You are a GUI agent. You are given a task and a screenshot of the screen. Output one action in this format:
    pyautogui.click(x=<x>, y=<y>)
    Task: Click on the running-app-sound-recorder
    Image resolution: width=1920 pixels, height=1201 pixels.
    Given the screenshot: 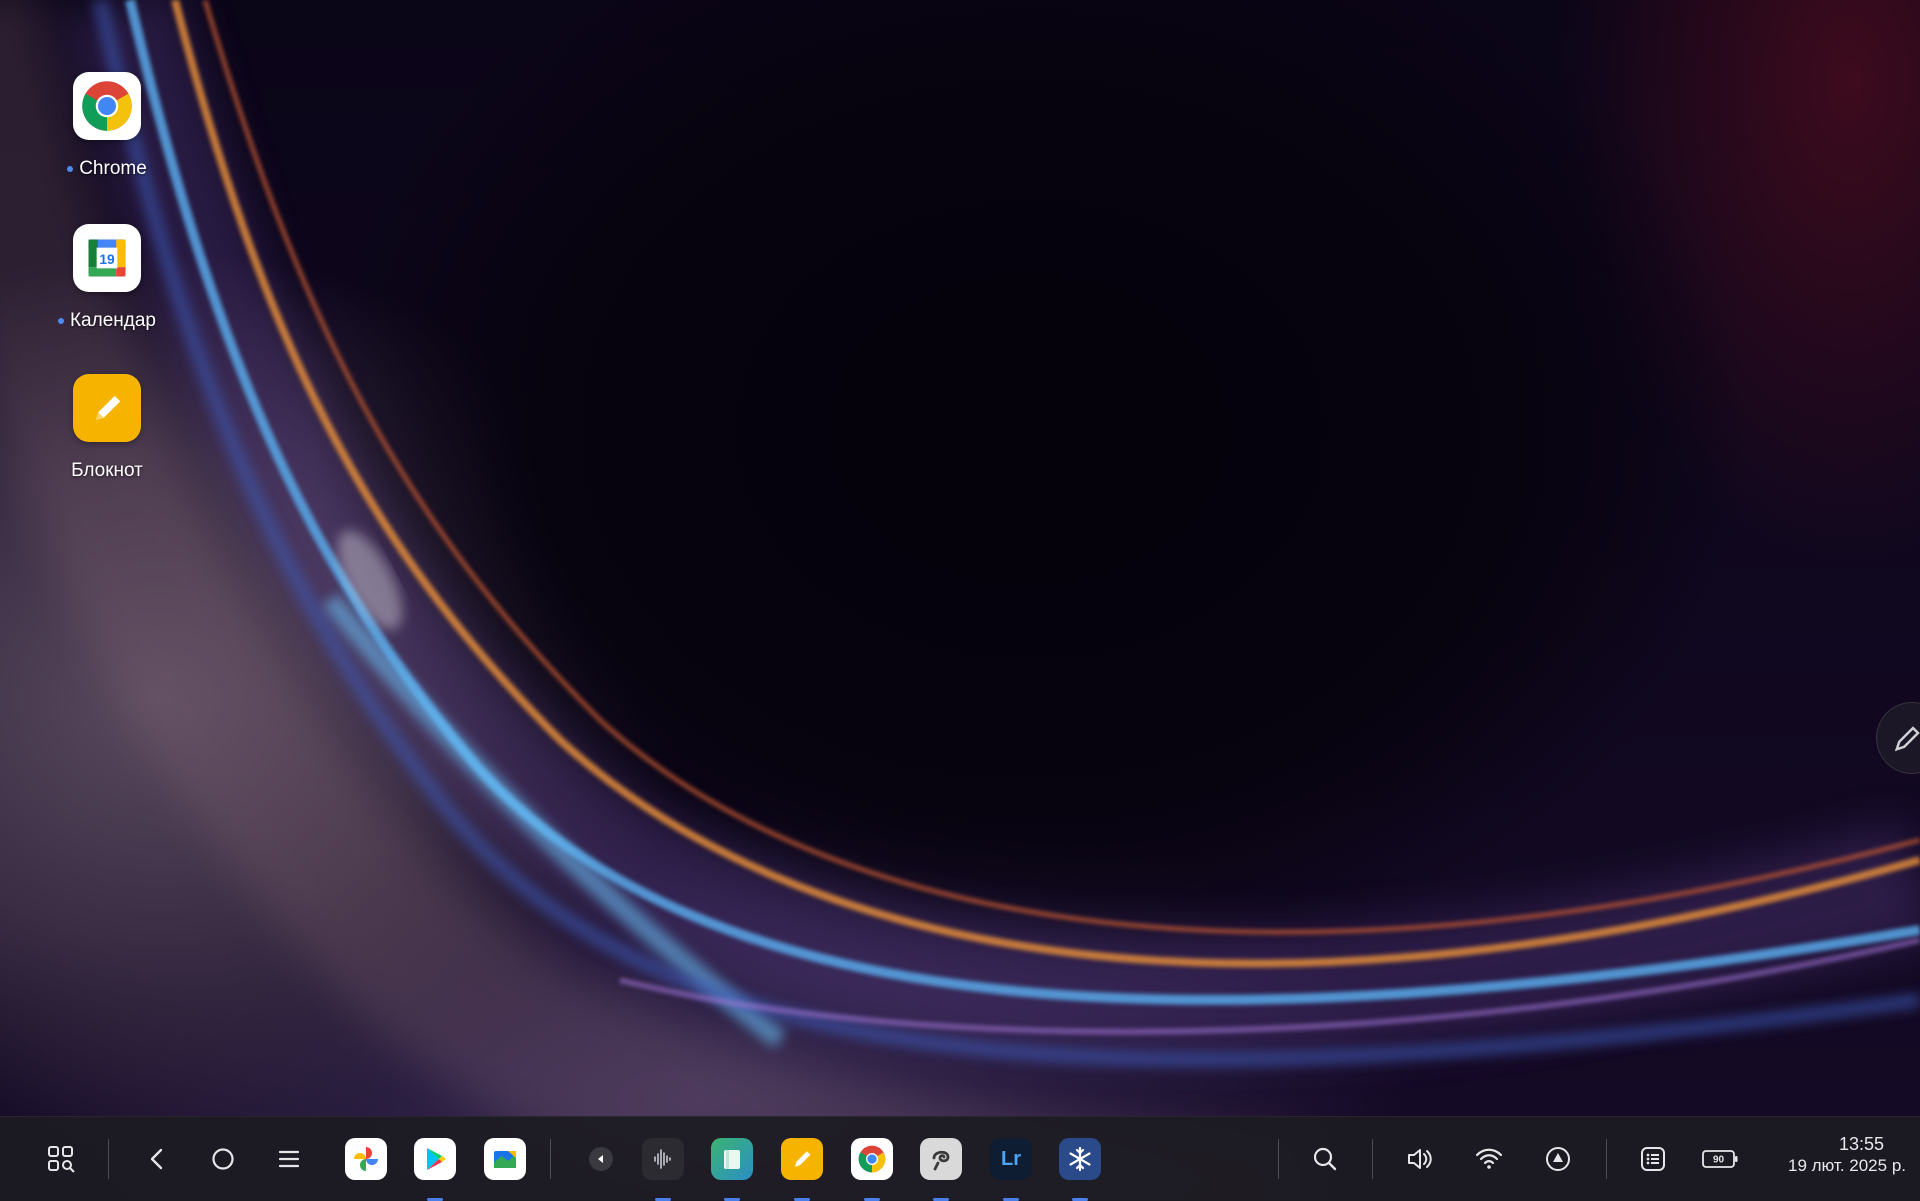 What is the action you would take?
    pyautogui.click(x=663, y=1159)
    